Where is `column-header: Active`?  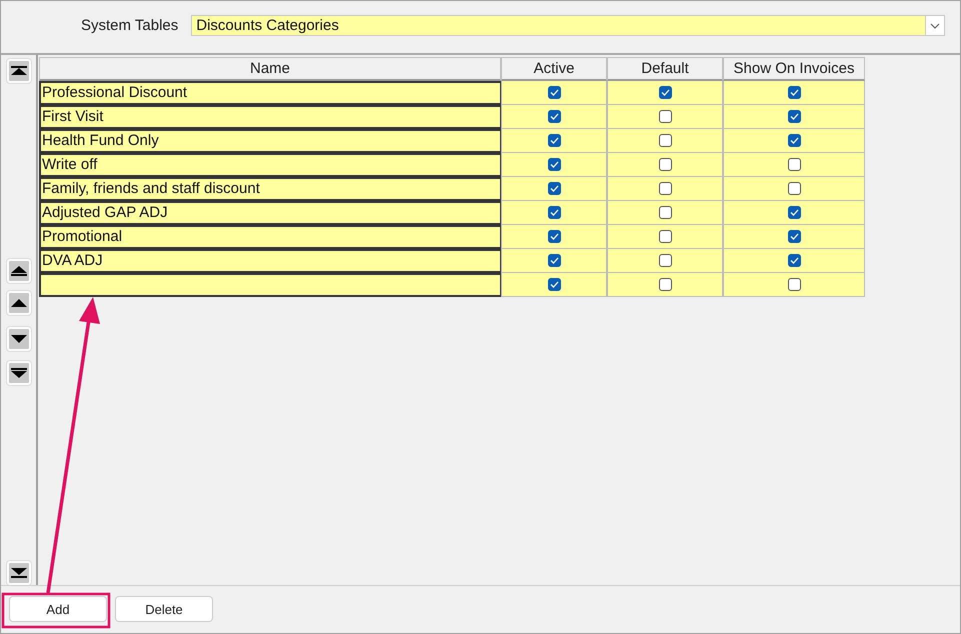
column-header: Active is located at coordinates (554, 68).